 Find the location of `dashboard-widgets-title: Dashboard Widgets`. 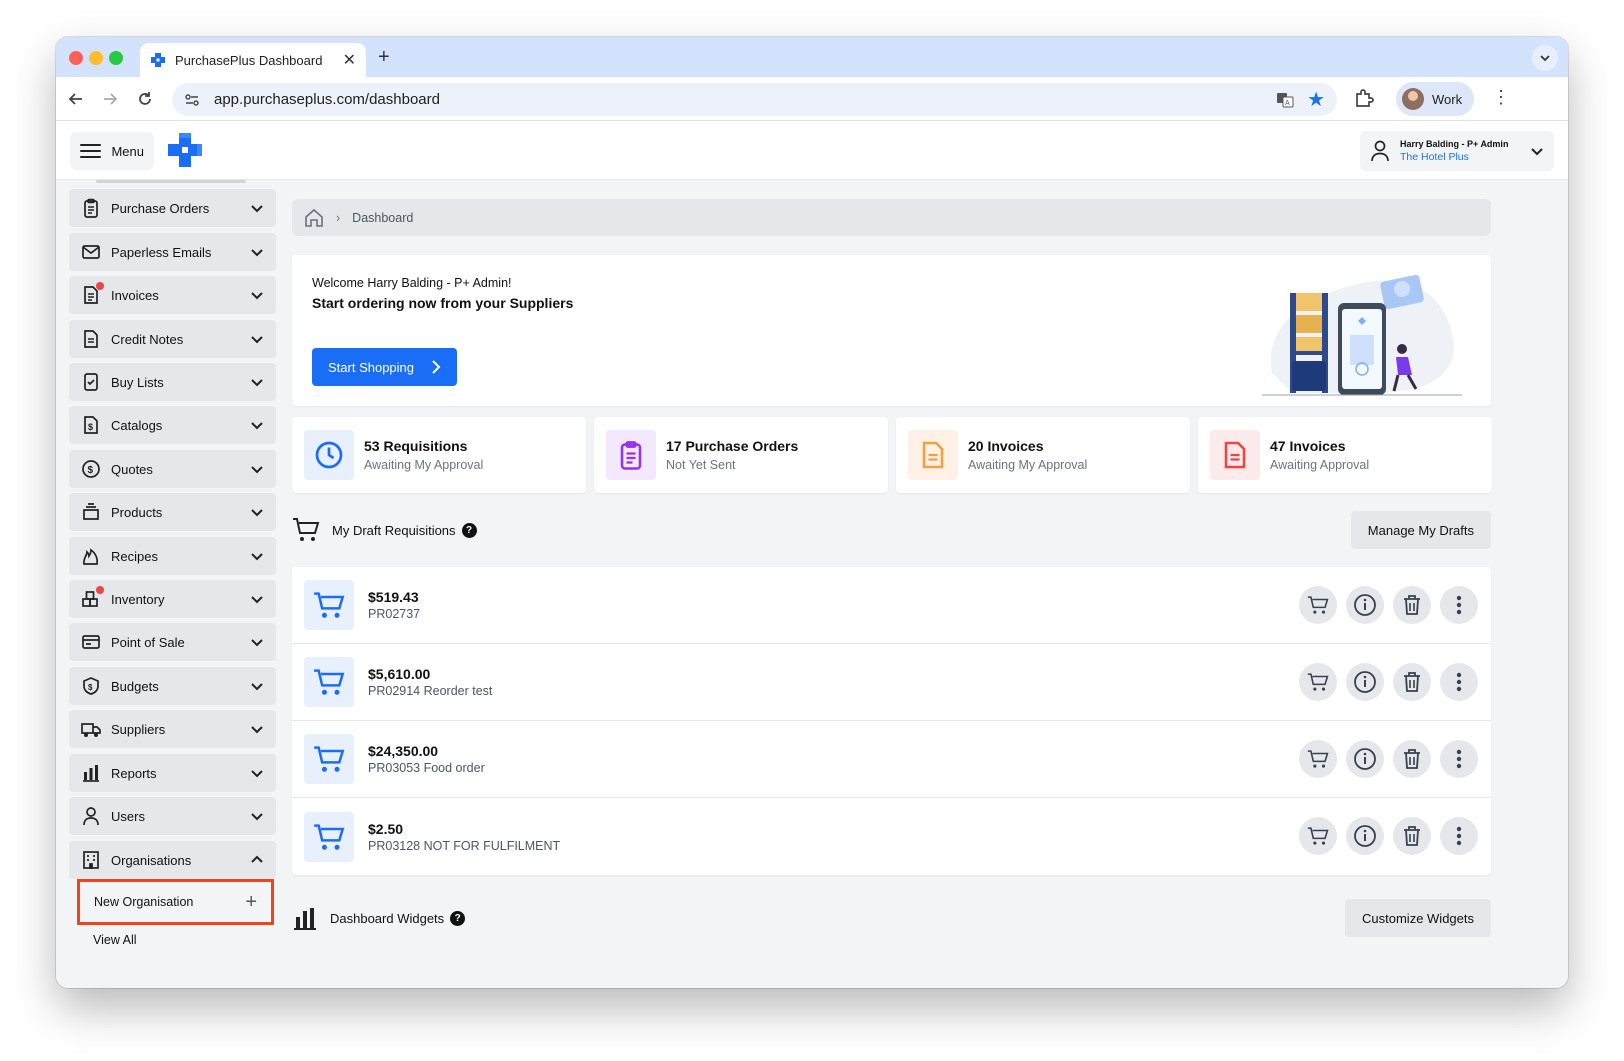

dashboard-widgets-title: Dashboard Widgets is located at coordinates (387, 918).